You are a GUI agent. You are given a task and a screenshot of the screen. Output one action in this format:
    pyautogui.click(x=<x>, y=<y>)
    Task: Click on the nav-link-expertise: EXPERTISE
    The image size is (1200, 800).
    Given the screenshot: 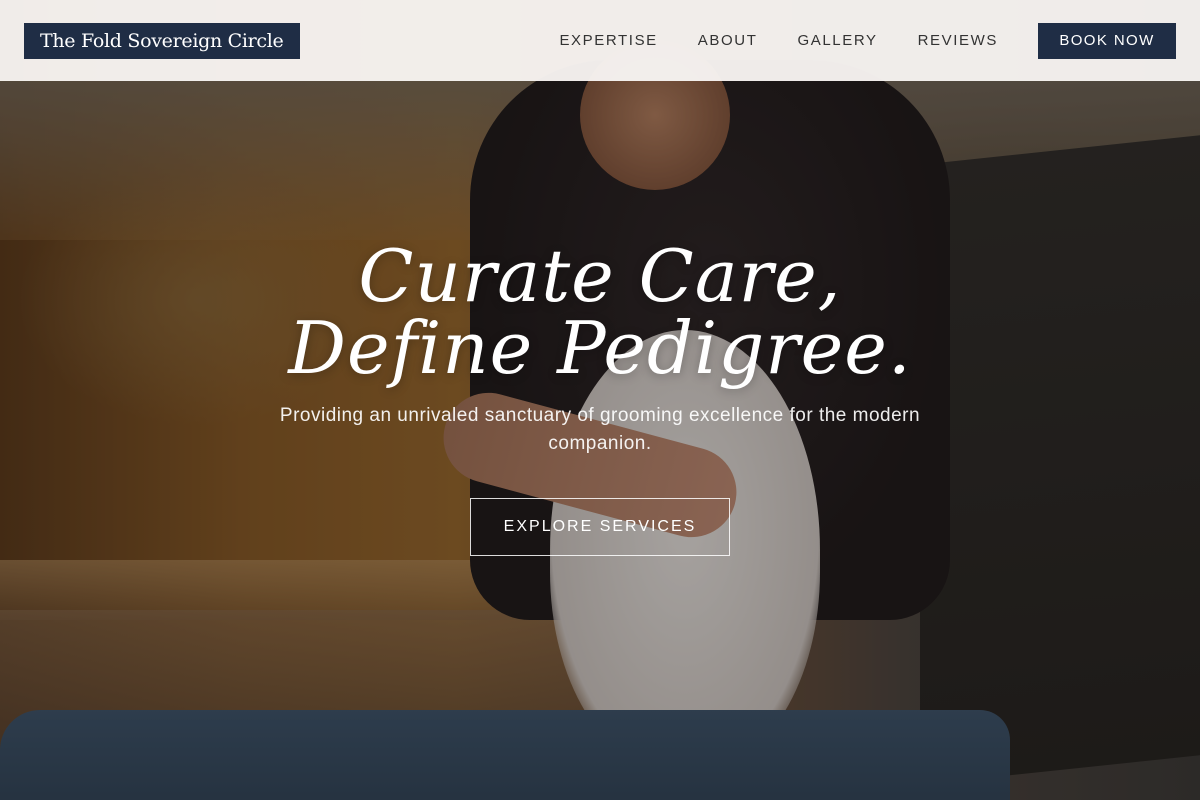 What is the action you would take?
    pyautogui.click(x=608, y=40)
    